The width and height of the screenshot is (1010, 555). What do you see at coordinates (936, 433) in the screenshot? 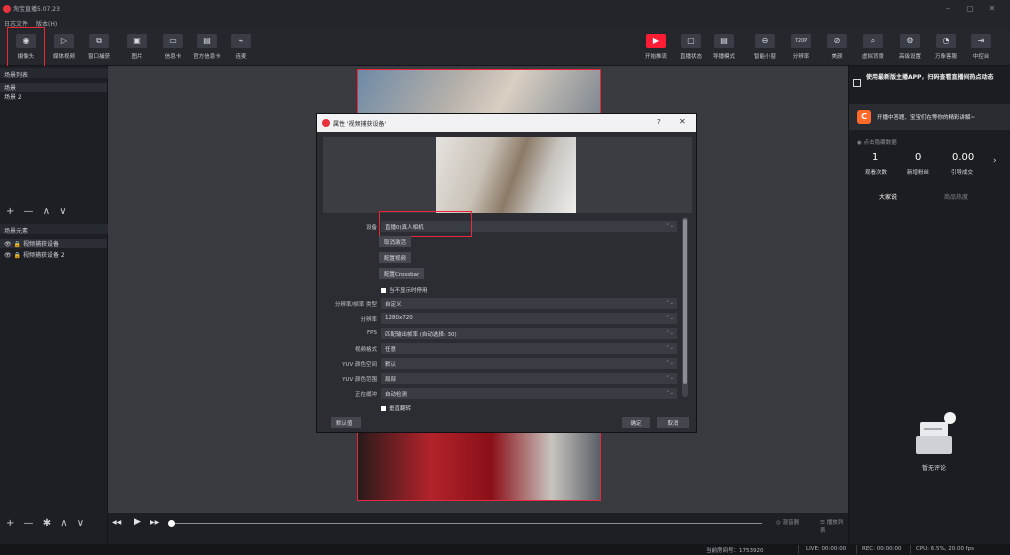
I see `empty-comments-illustration-icon` at bounding box center [936, 433].